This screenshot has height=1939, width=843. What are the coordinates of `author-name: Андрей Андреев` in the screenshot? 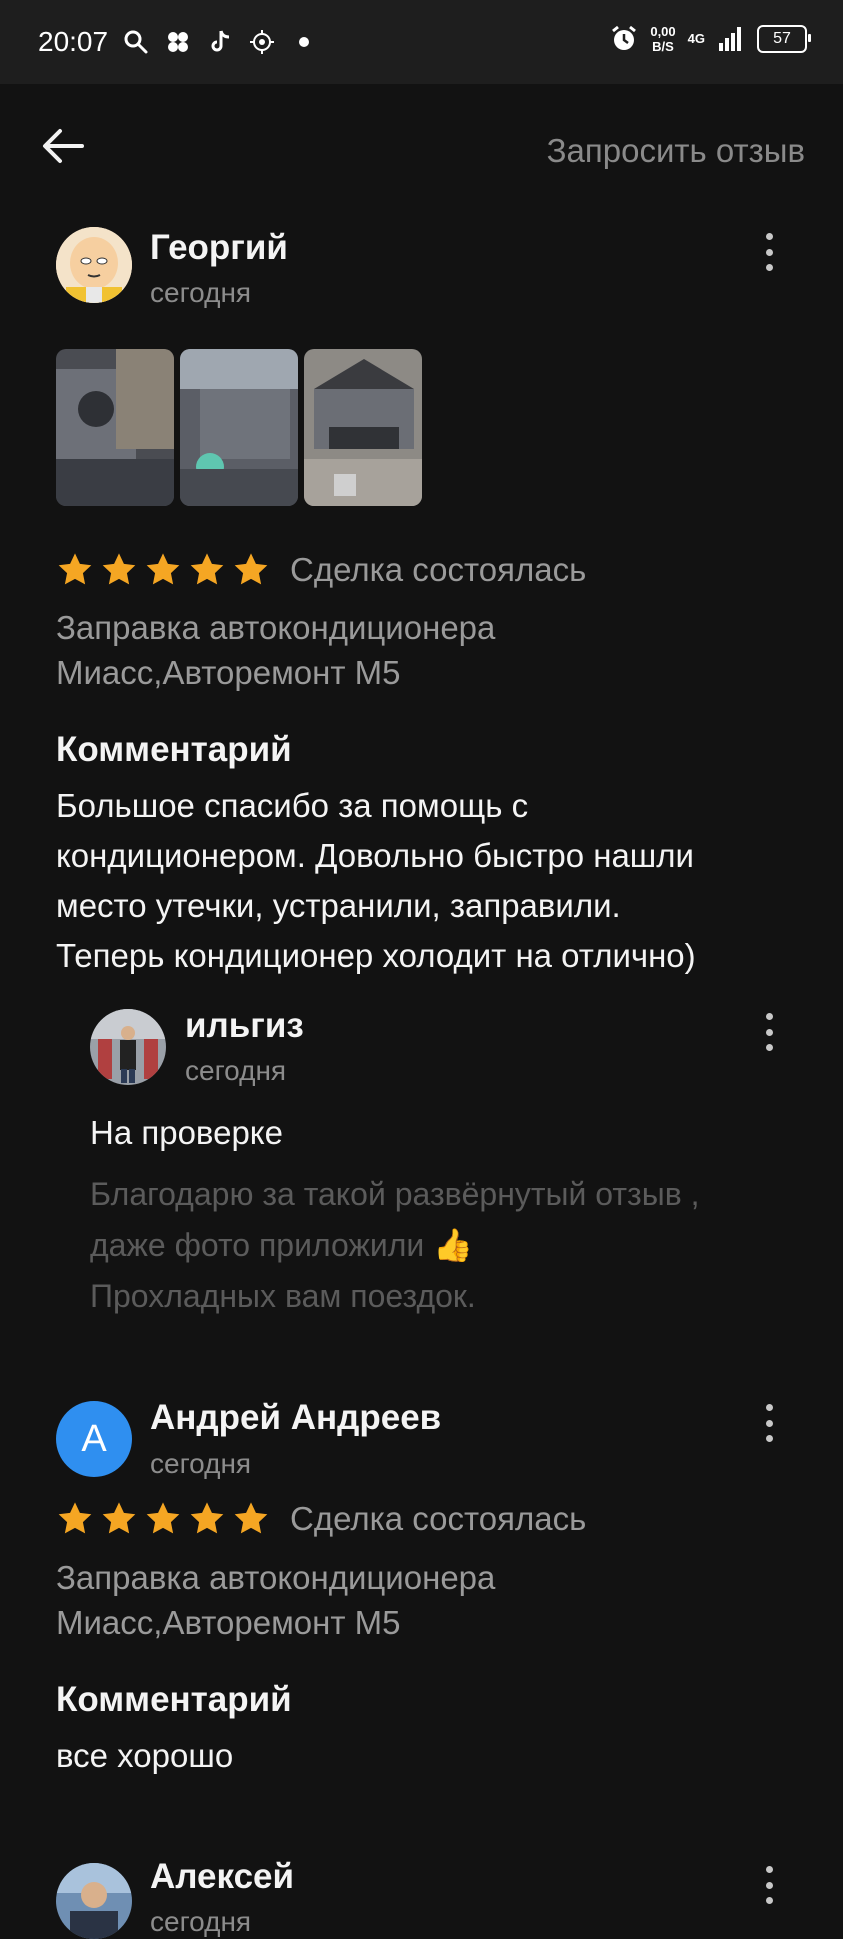 It's located at (296, 1417).